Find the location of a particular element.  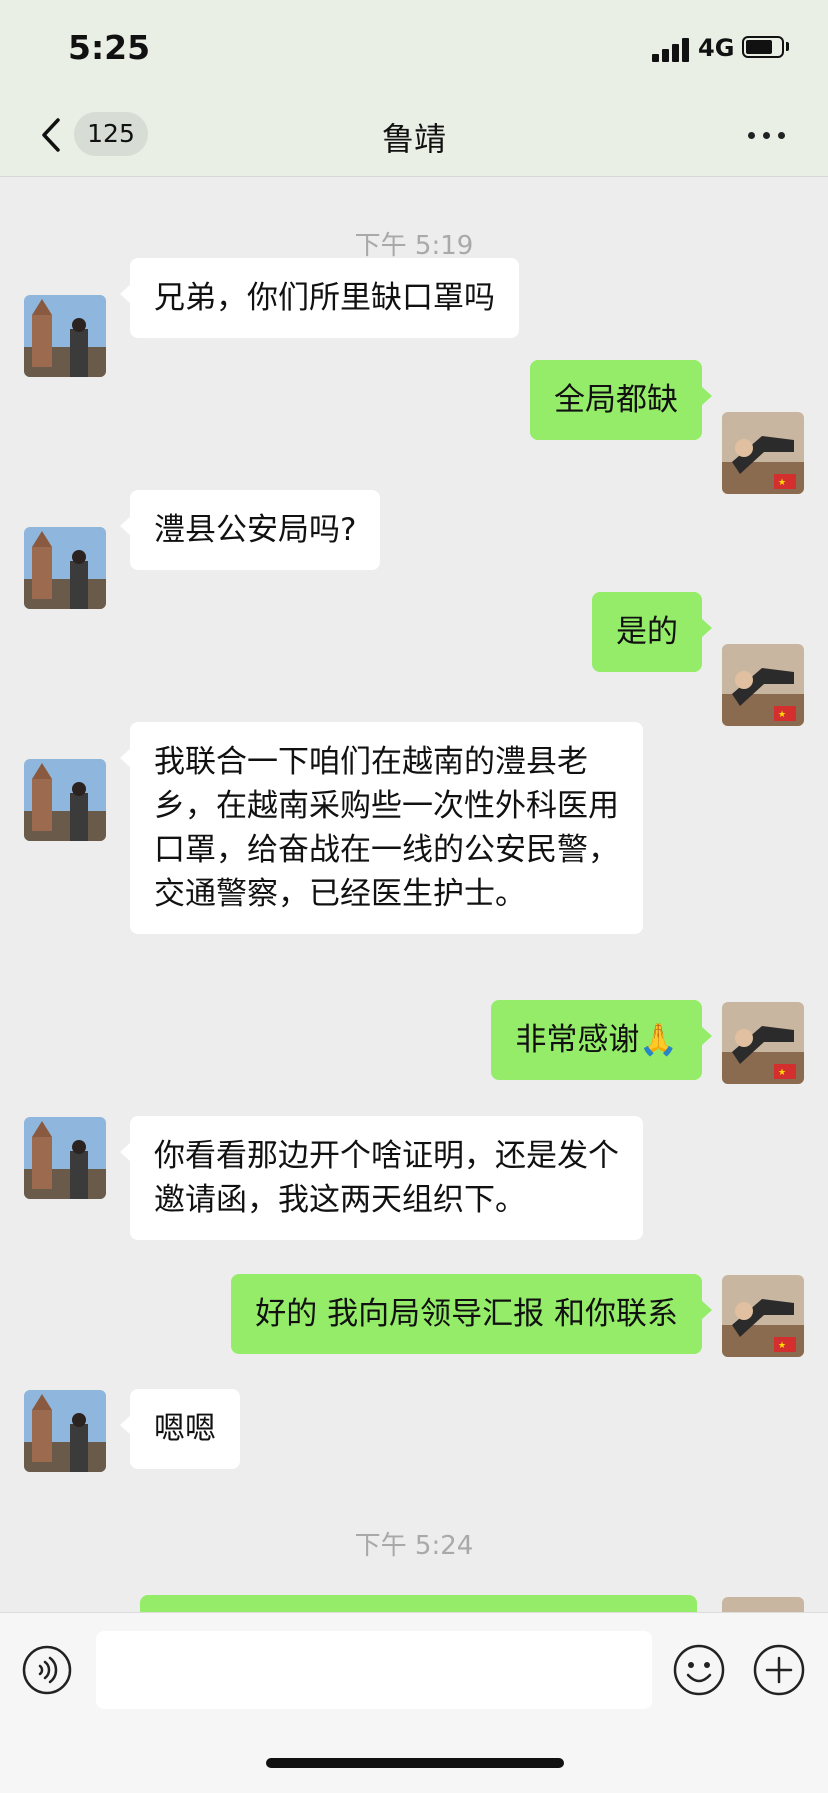

home-indicator is located at coordinates (415, 1763).